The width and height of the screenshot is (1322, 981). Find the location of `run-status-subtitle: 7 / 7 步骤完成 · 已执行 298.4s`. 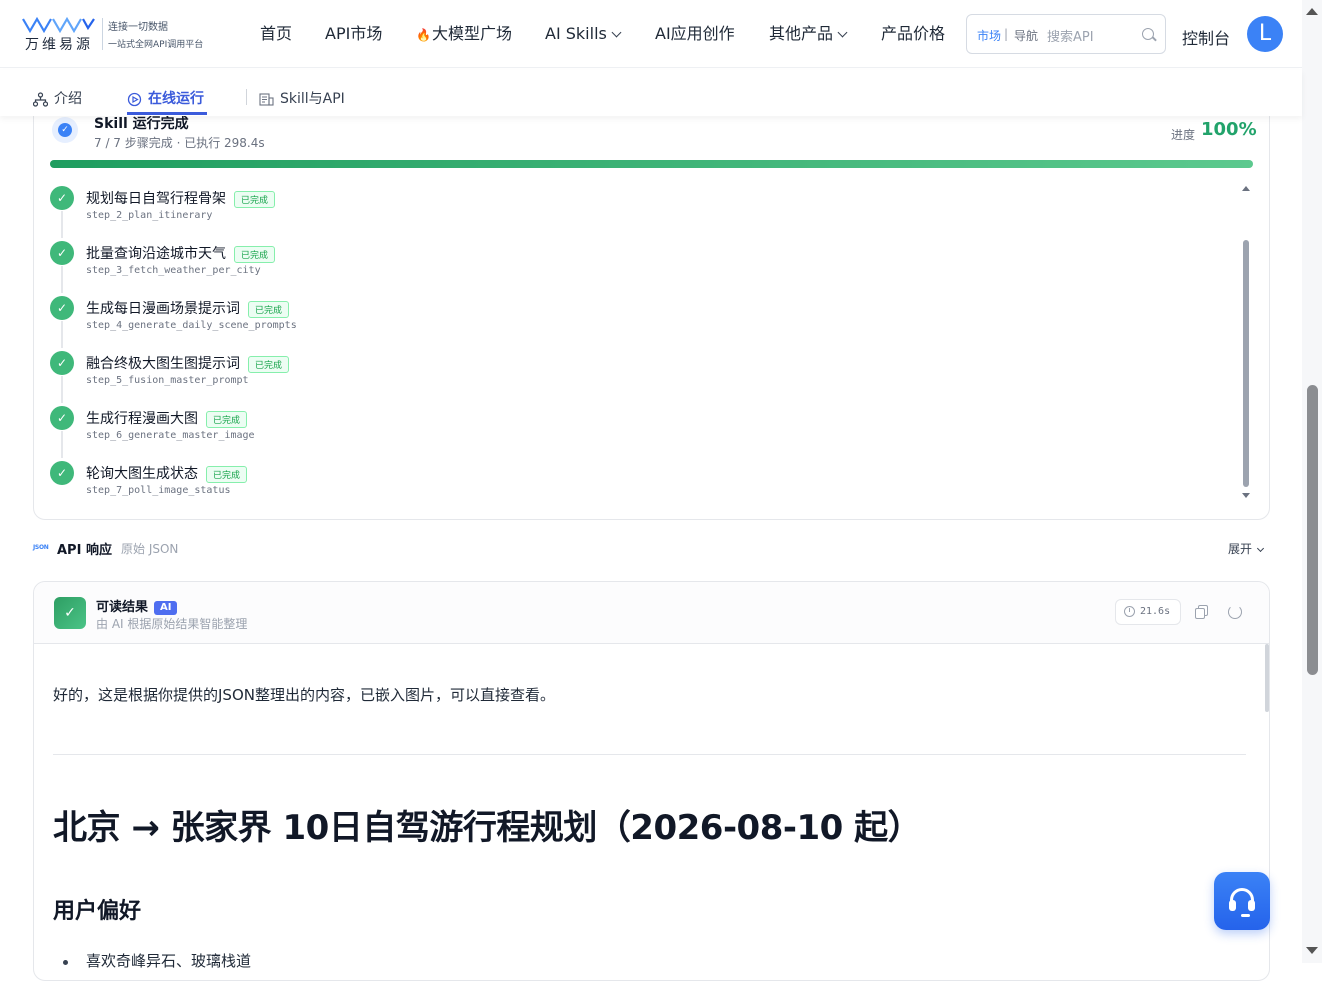

run-status-subtitle: 7 / 7 步骤完成 · 已执行 298.4s is located at coordinates (179, 143).